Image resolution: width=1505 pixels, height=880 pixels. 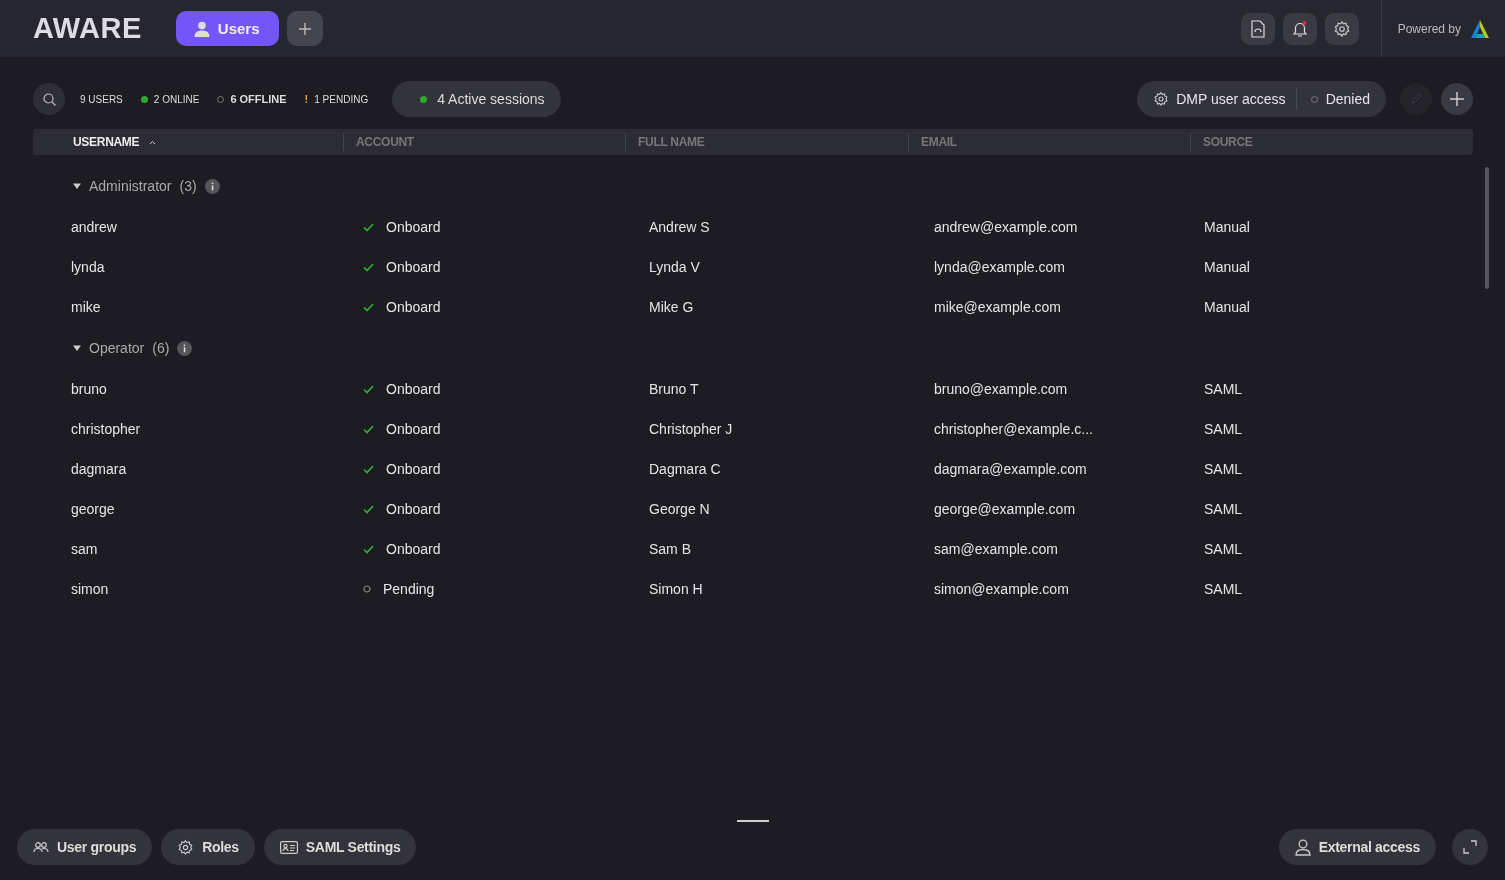 What do you see at coordinates (94, 227) in the screenshot?
I see `username-cell-text: andrew` at bounding box center [94, 227].